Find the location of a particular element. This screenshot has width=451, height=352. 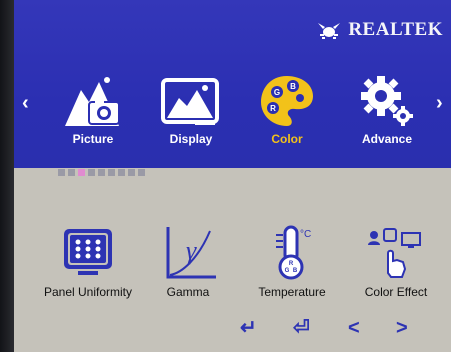

color-palette-icon: G B R is located at coordinates (287, 101).